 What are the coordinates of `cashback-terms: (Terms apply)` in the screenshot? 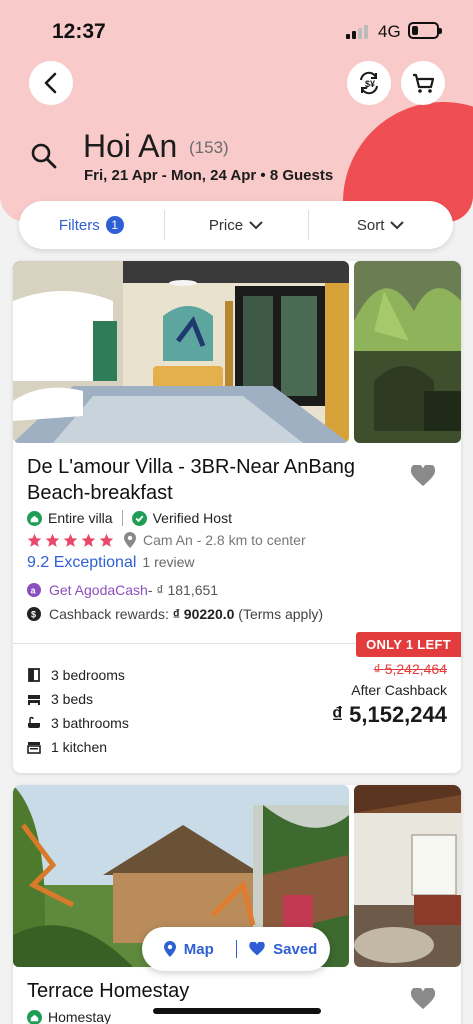 It's located at (280, 614).